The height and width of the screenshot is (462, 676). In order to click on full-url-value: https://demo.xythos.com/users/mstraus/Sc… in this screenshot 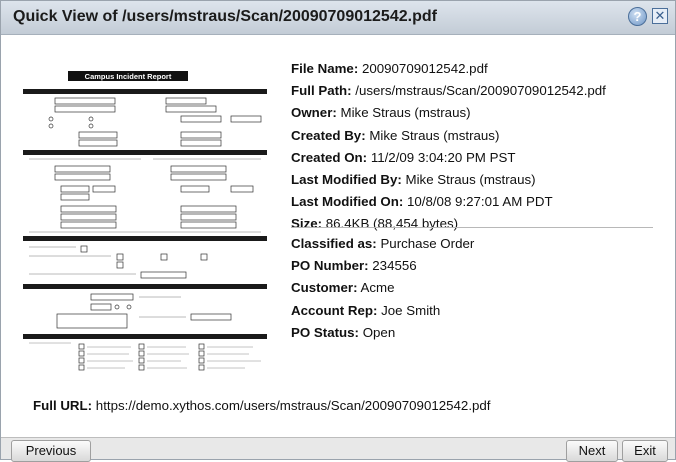, I will do `click(293, 405)`.